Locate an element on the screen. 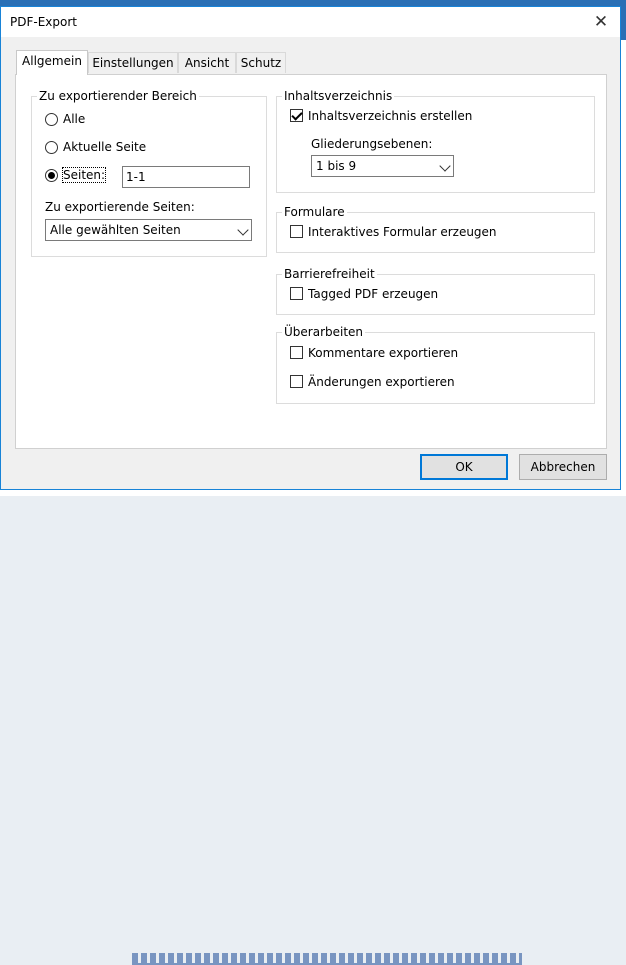 Image resolution: width=626 pixels, height=965 pixels. forms-group: Formulare Interaktives Formular erzeugen is located at coordinates (435, 229).